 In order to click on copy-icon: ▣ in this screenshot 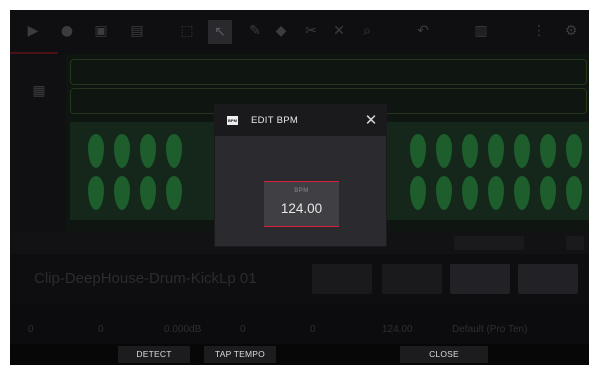, I will do `click(101, 31)`.